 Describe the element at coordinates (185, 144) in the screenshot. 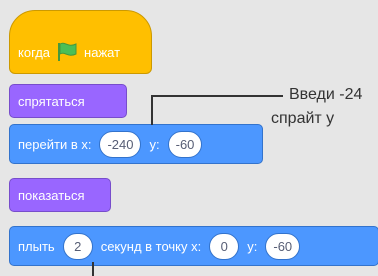

I see `go-to-y-input: -60` at that location.